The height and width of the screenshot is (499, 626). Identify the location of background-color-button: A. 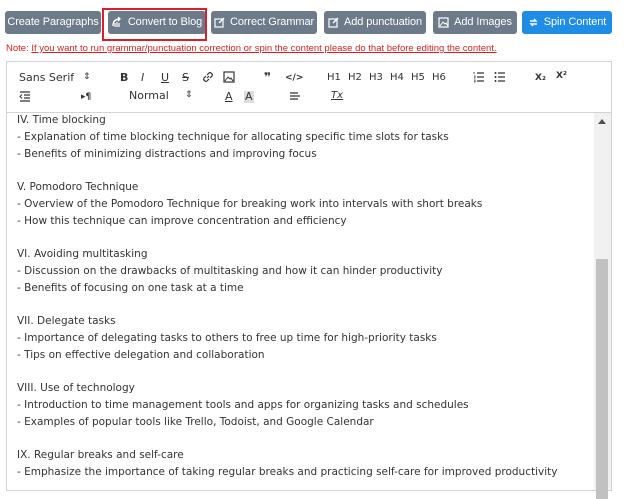
(249, 97).